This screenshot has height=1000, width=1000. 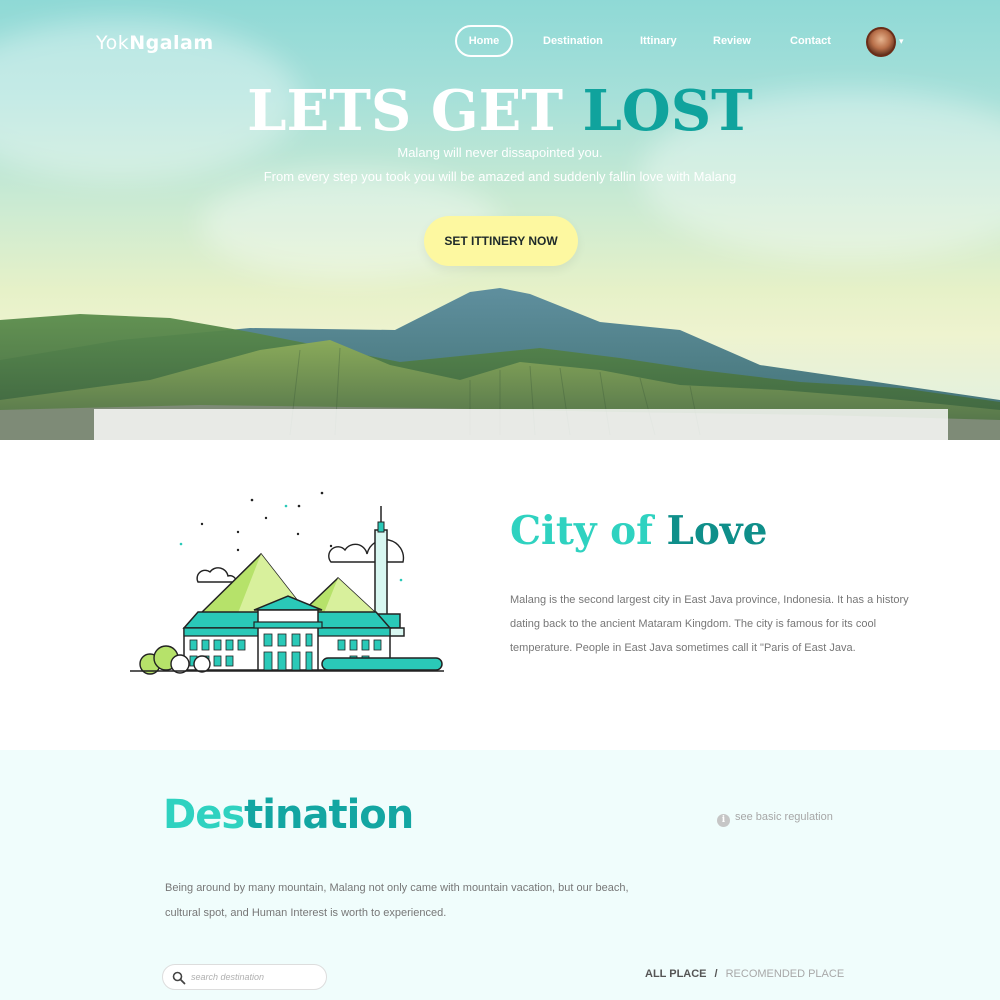 What do you see at coordinates (204, 815) in the screenshot?
I see `destination-title-part-a: Des` at bounding box center [204, 815].